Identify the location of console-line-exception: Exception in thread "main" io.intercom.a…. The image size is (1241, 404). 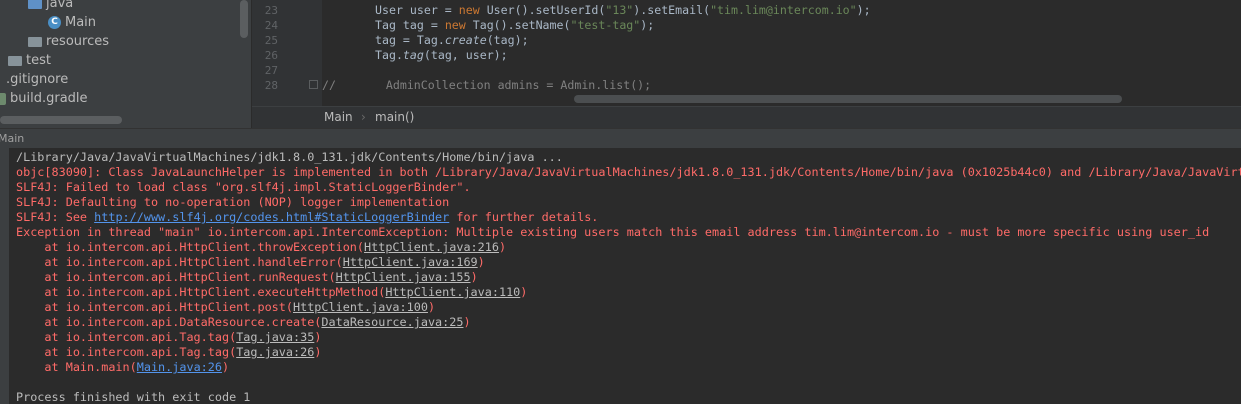
(613, 232).